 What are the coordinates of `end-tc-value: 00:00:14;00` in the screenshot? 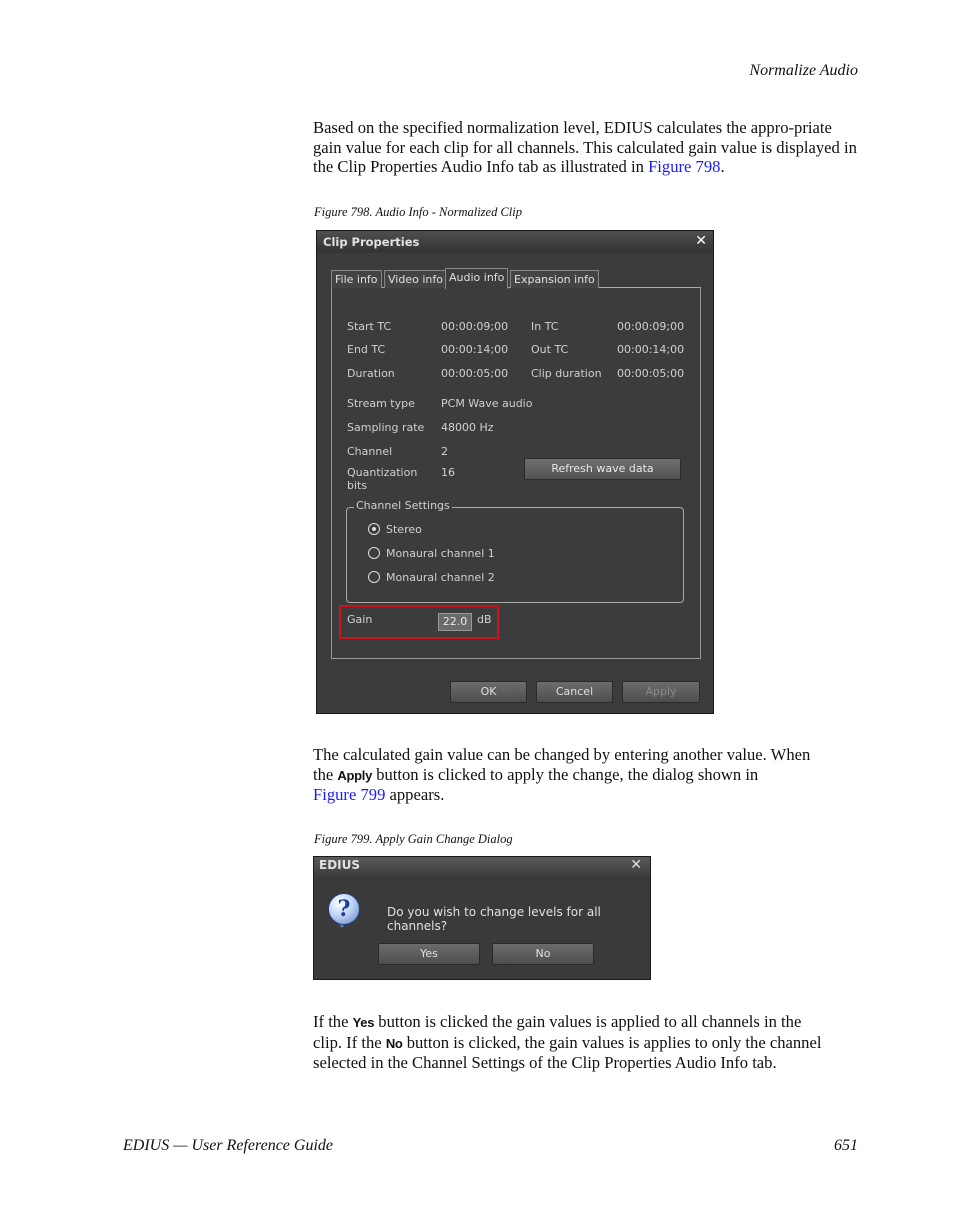 It's located at (475, 349).